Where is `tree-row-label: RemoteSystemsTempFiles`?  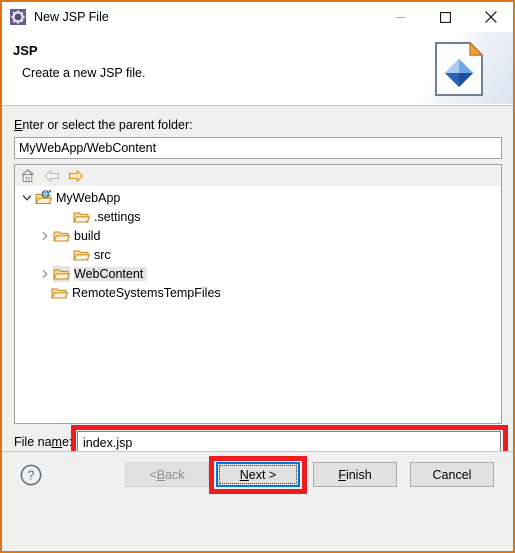
tree-row-label: RemoteSystemsTempFiles is located at coordinates (146, 292).